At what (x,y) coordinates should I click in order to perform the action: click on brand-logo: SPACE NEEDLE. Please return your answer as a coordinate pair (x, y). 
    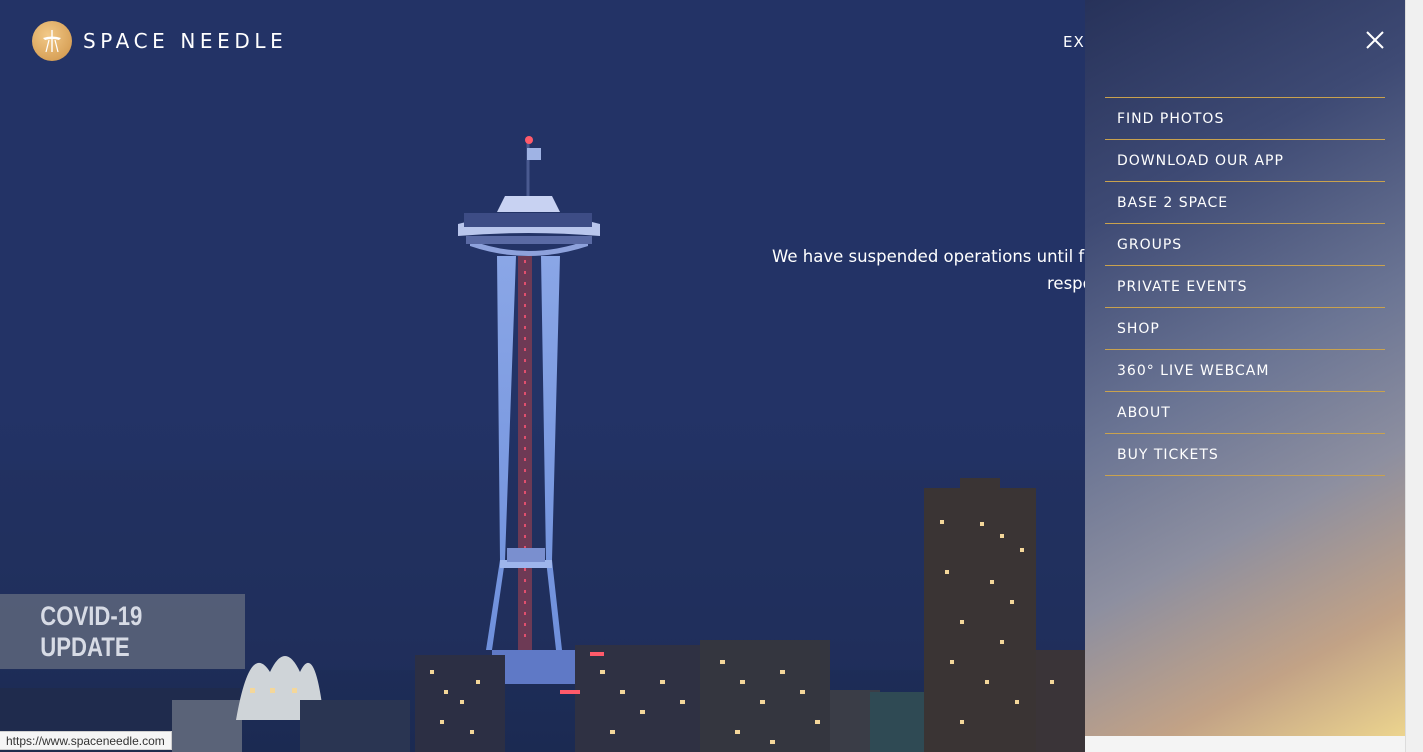
    Looking at the image, I should click on (159, 41).